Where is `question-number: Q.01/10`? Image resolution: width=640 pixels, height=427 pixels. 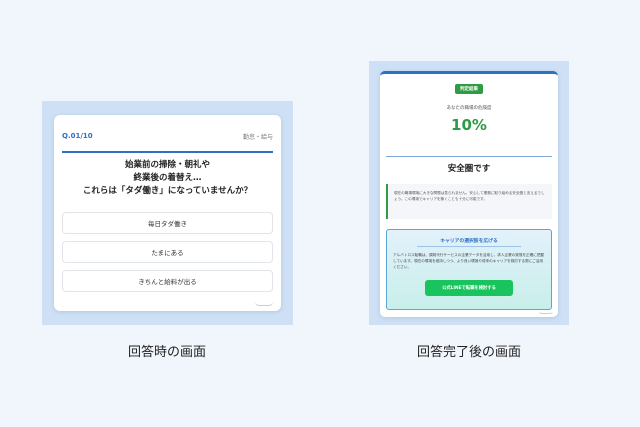
question-number: Q.01/10 is located at coordinates (77, 136).